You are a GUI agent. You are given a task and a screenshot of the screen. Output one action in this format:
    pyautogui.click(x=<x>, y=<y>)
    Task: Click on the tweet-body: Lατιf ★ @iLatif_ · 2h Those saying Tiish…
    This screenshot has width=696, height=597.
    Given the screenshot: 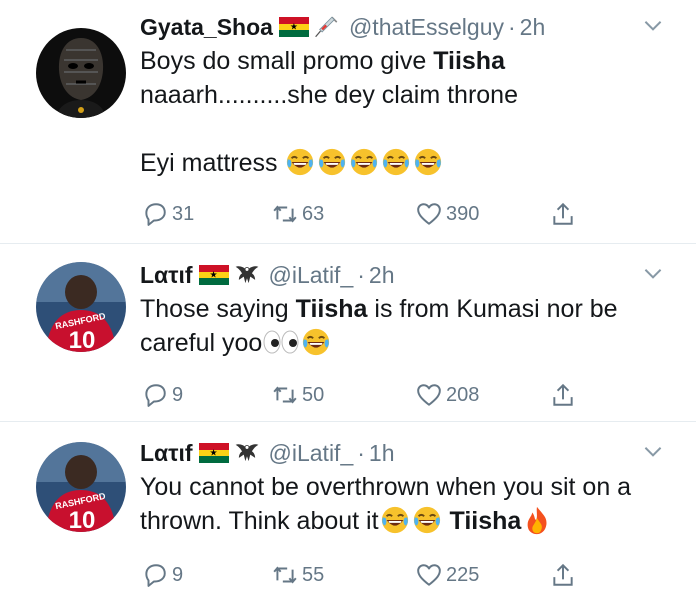 What is the action you would take?
    pyautogui.click(x=403, y=309)
    